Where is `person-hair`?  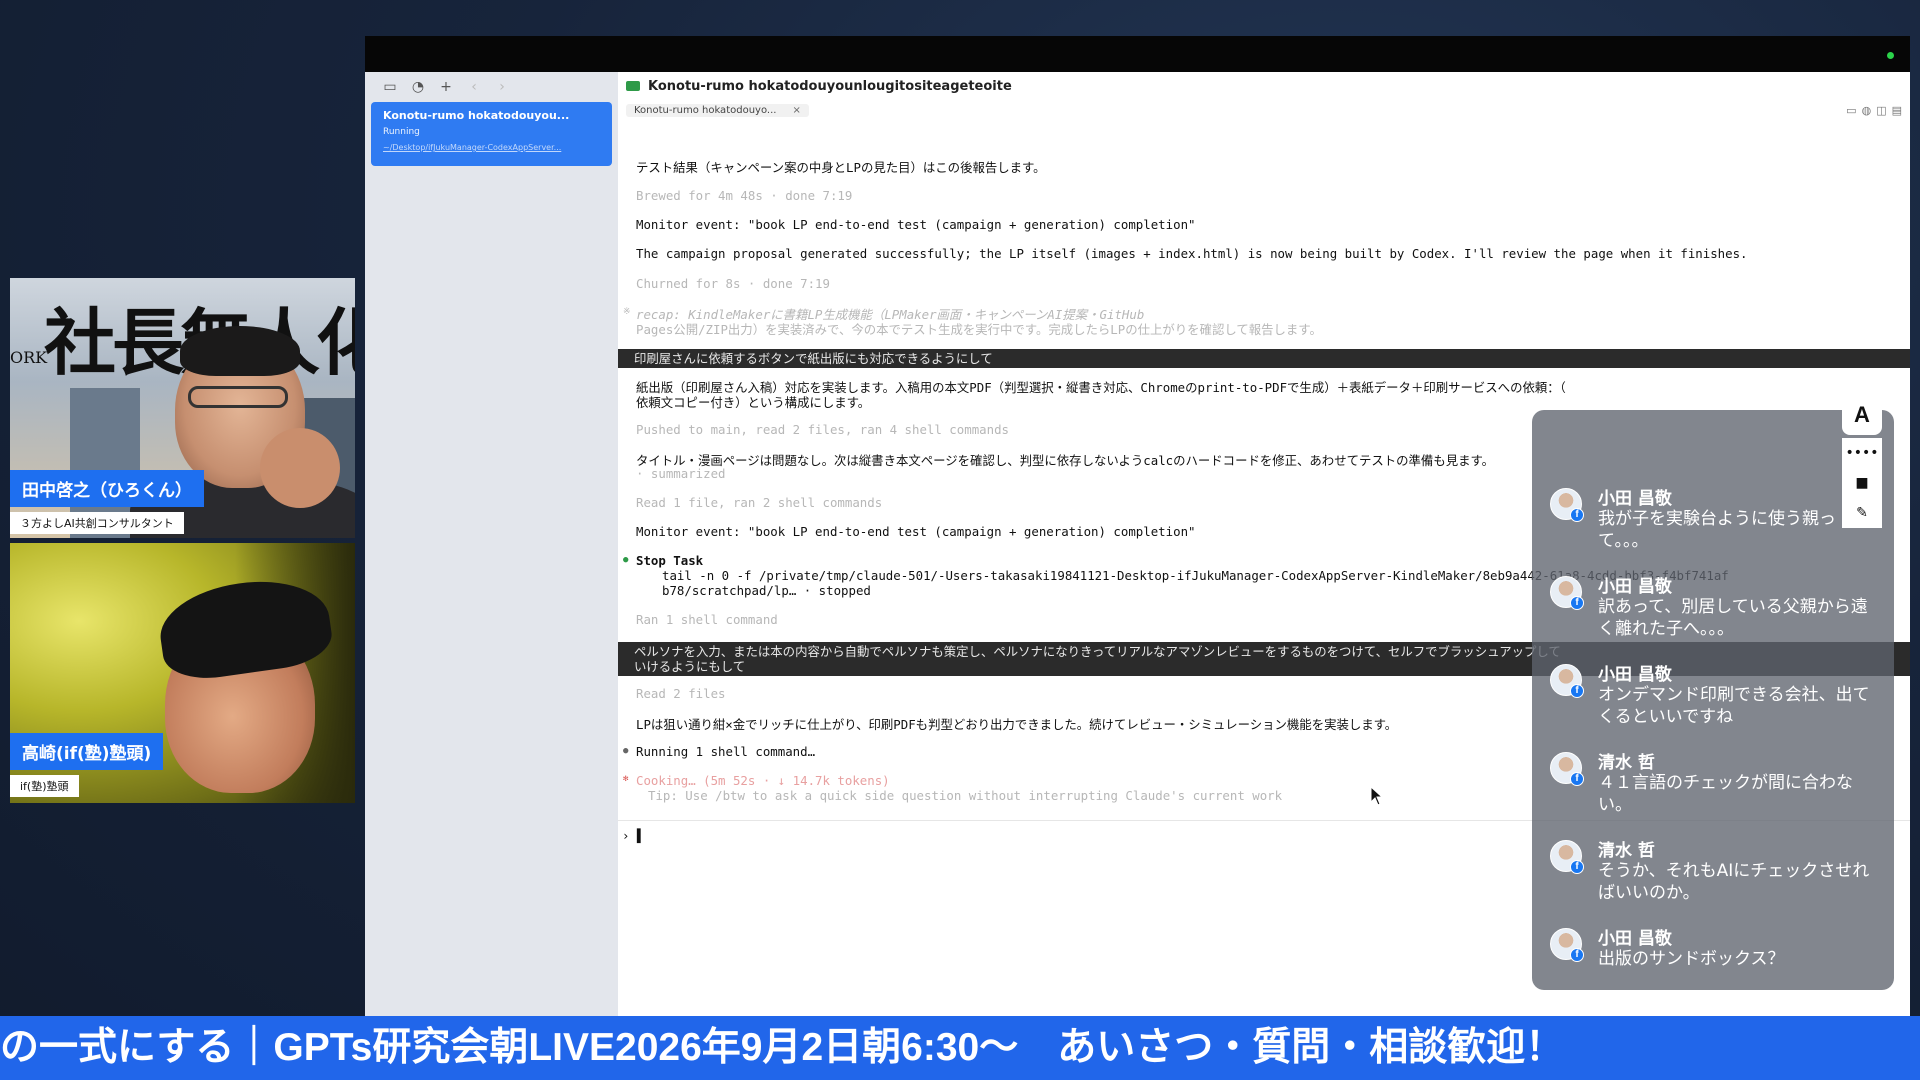 person-hair is located at coordinates (240, 351).